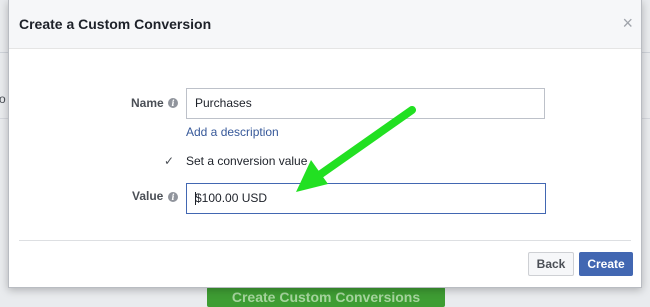 Image resolution: width=650 pixels, height=307 pixels. Describe the element at coordinates (606, 264) in the screenshot. I see `create-button: Create` at that location.